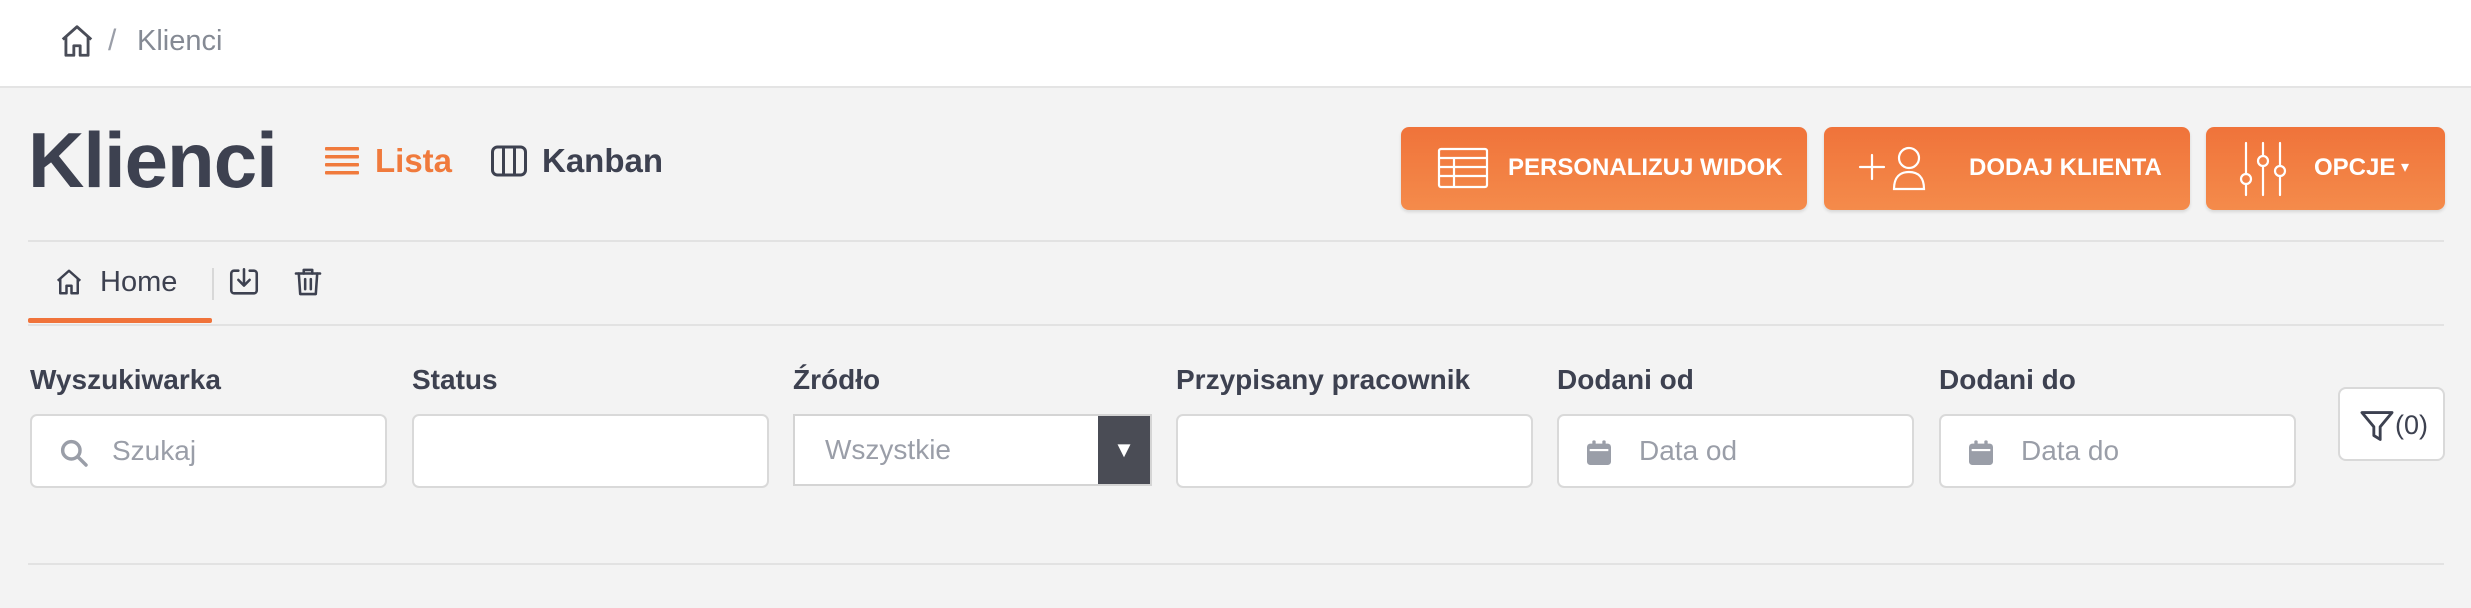 Image resolution: width=2471 pixels, height=608 pixels. I want to click on assigned-employee-input, so click(1353, 451).